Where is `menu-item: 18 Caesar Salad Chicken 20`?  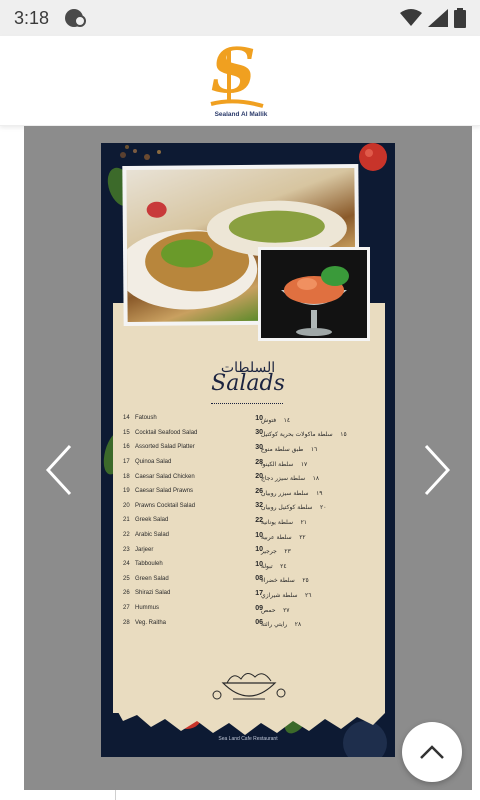
menu-item: 18 Caesar Salad Chicken 20 is located at coordinates (193, 477).